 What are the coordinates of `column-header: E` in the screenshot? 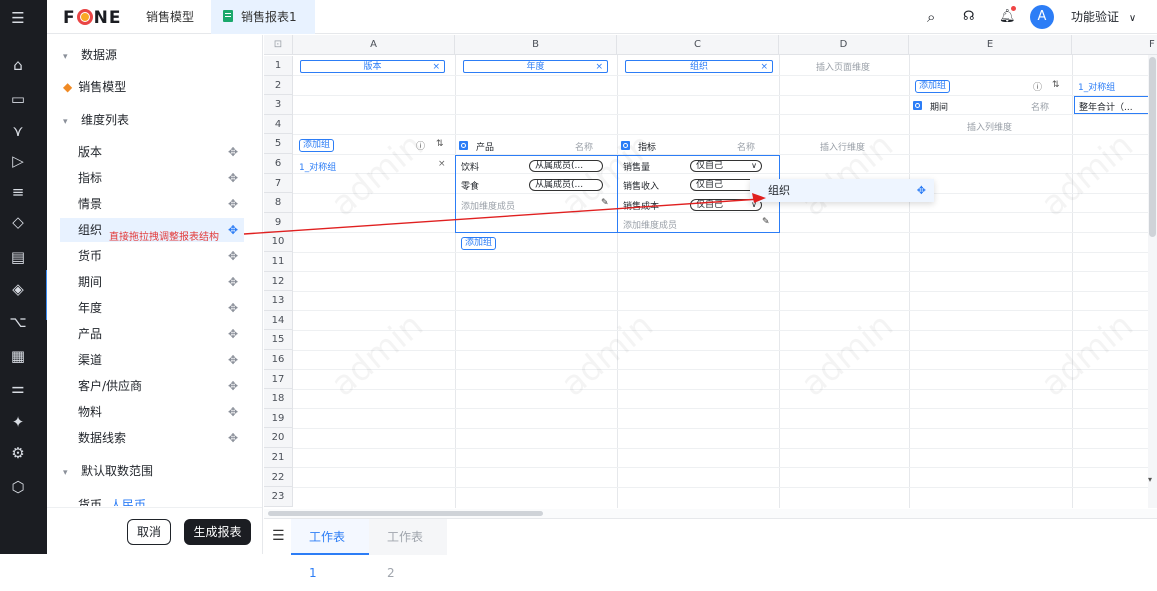 It's located at (990, 45).